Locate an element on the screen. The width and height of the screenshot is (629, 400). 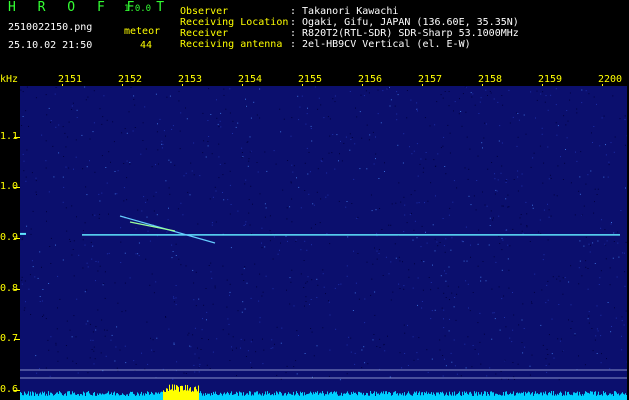
app-version: 1.0.0 is located at coordinates (138, 9).